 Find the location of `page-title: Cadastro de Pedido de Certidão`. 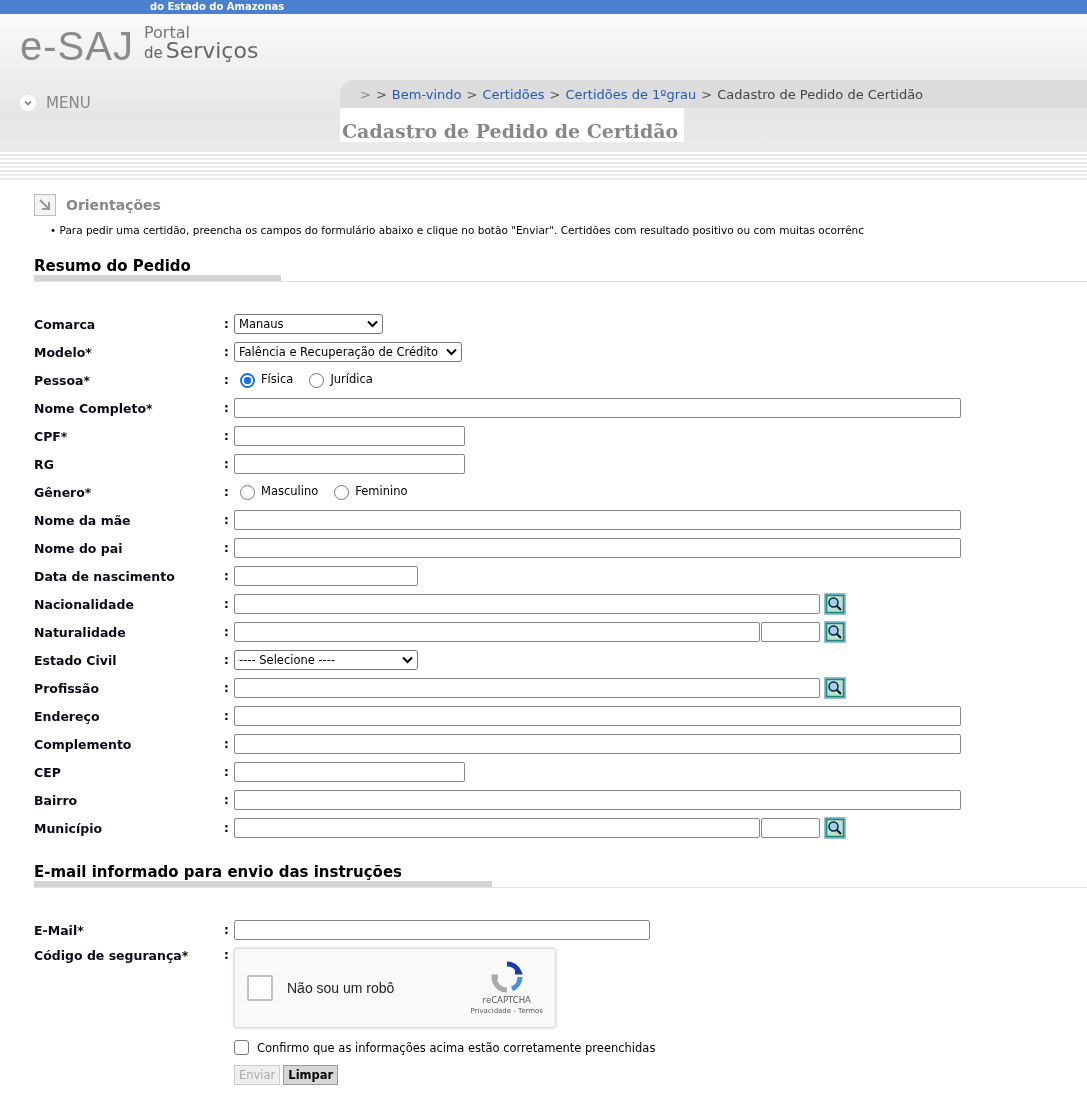

page-title: Cadastro de Pedido de Certidão is located at coordinates (512, 125).